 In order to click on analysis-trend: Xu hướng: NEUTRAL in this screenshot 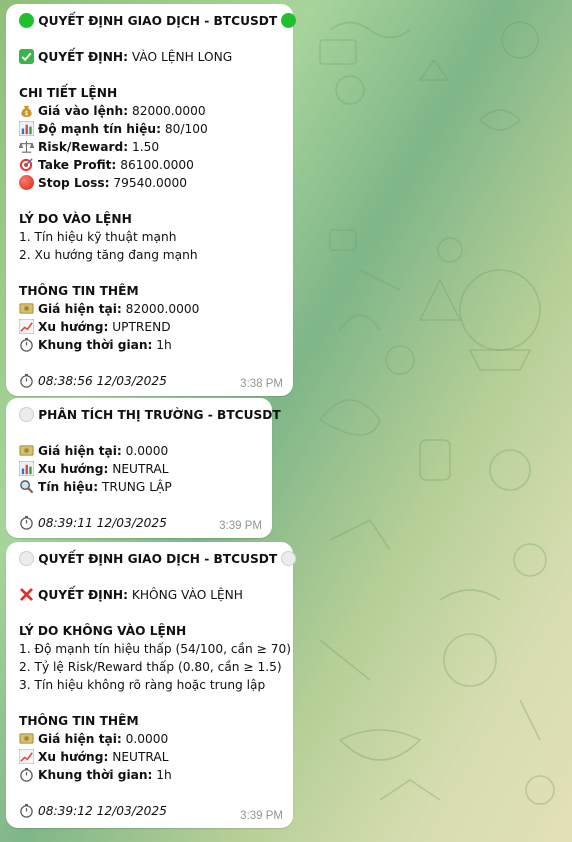, I will do `click(139, 469)`.